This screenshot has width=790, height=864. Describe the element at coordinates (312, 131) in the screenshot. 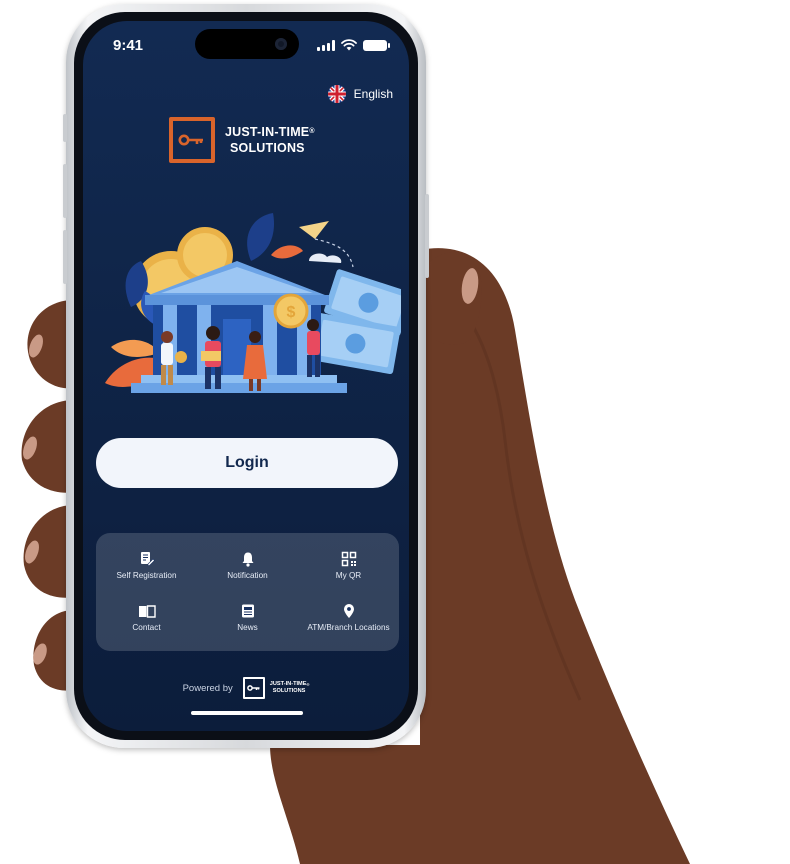

I see `registered-mark: ®` at that location.